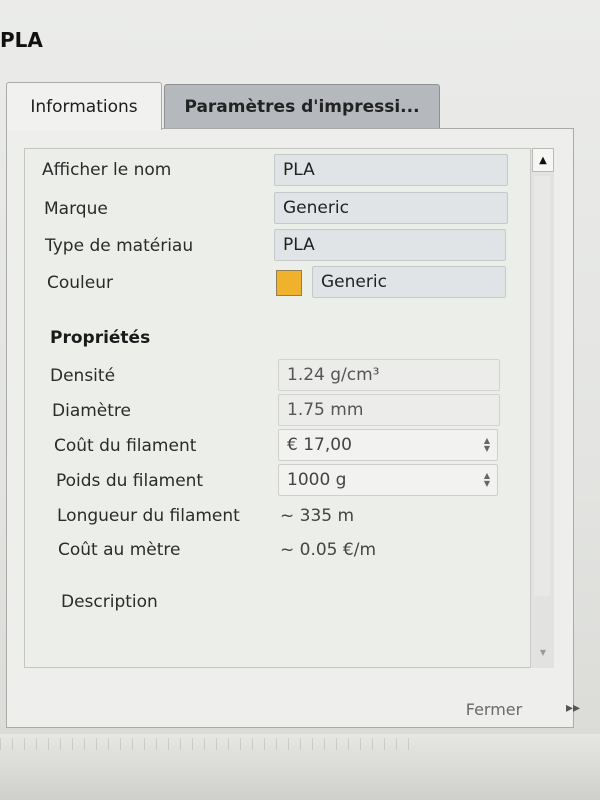 The height and width of the screenshot is (800, 600). What do you see at coordinates (130, 481) in the screenshot?
I see `filament-weight-label: Poids du filament` at bounding box center [130, 481].